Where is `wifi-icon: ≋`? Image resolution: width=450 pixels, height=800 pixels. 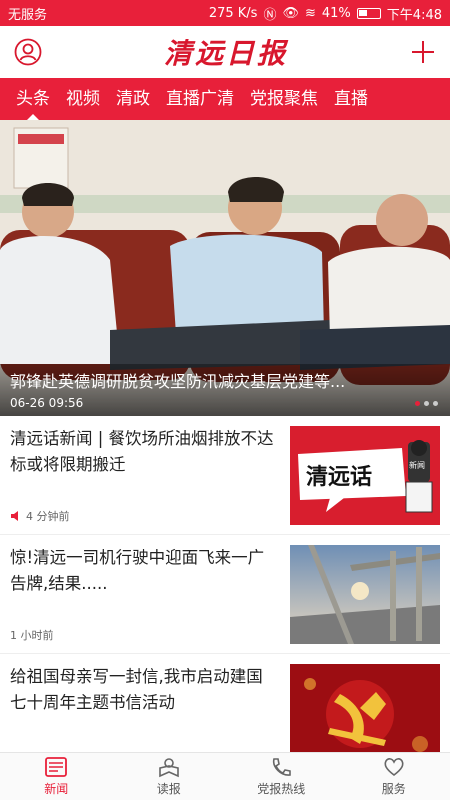
wifi-icon: ≋ is located at coordinates (310, 13).